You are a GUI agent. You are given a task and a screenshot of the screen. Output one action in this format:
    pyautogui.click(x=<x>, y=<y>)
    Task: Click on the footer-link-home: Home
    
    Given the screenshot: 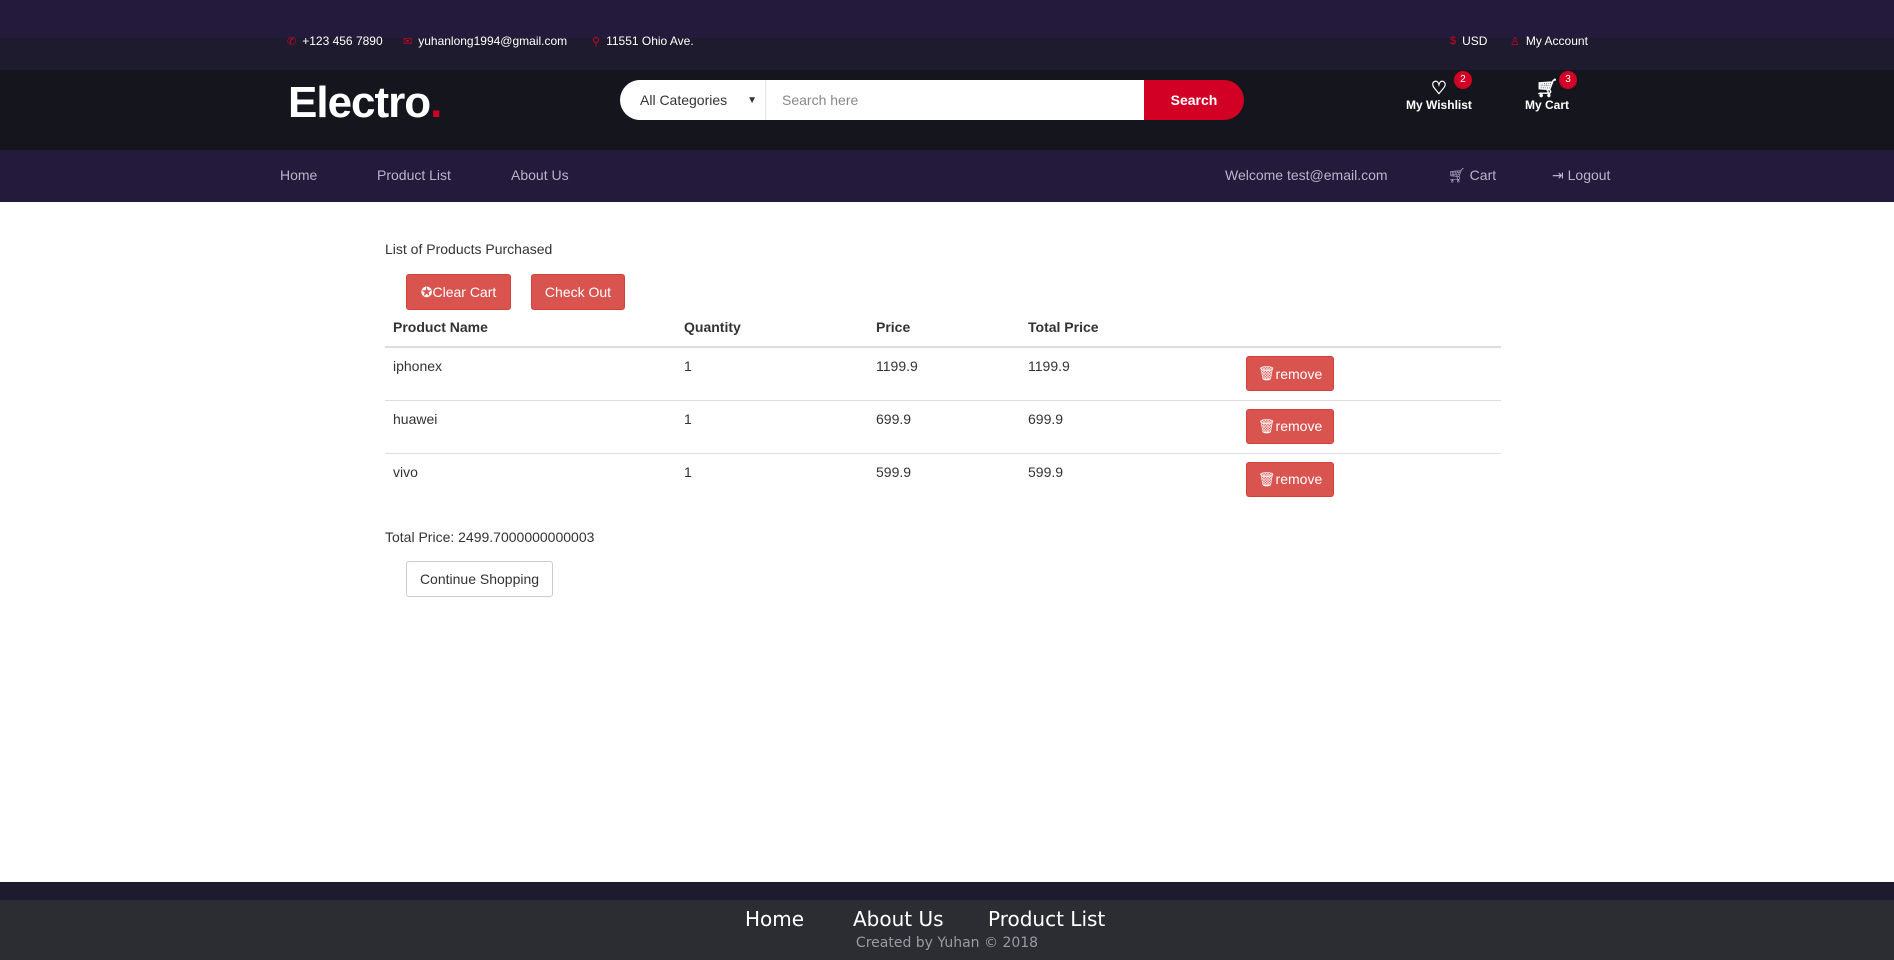 What is the action you would take?
    pyautogui.click(x=774, y=919)
    